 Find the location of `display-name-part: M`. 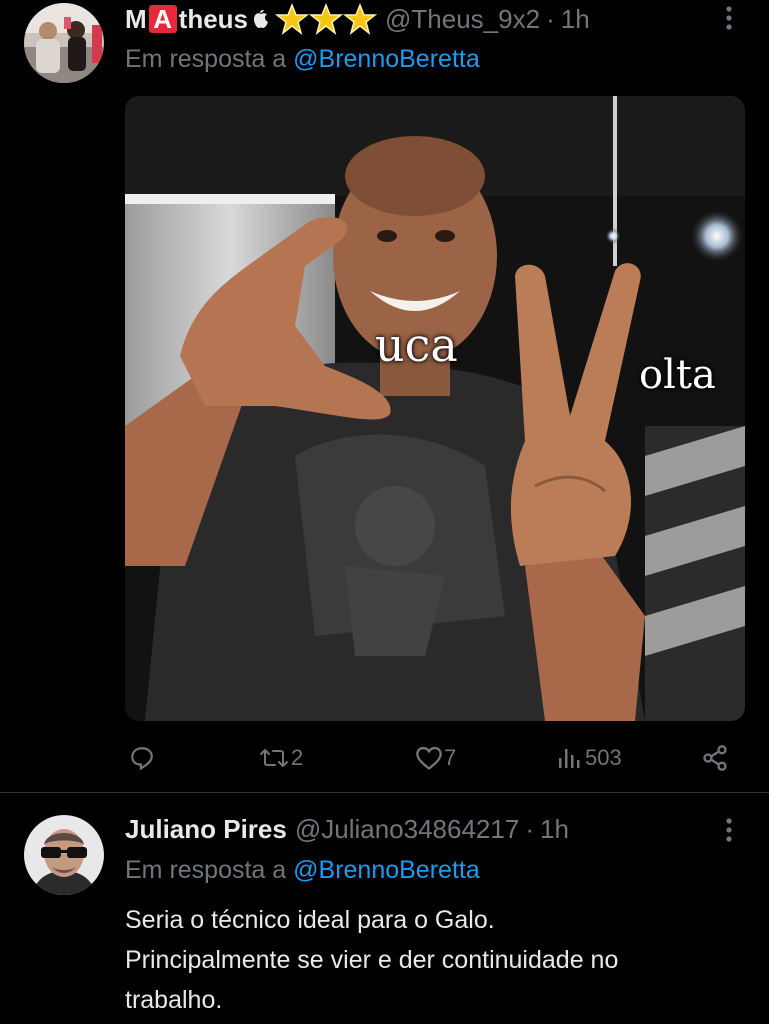

display-name-part: M is located at coordinates (136, 19).